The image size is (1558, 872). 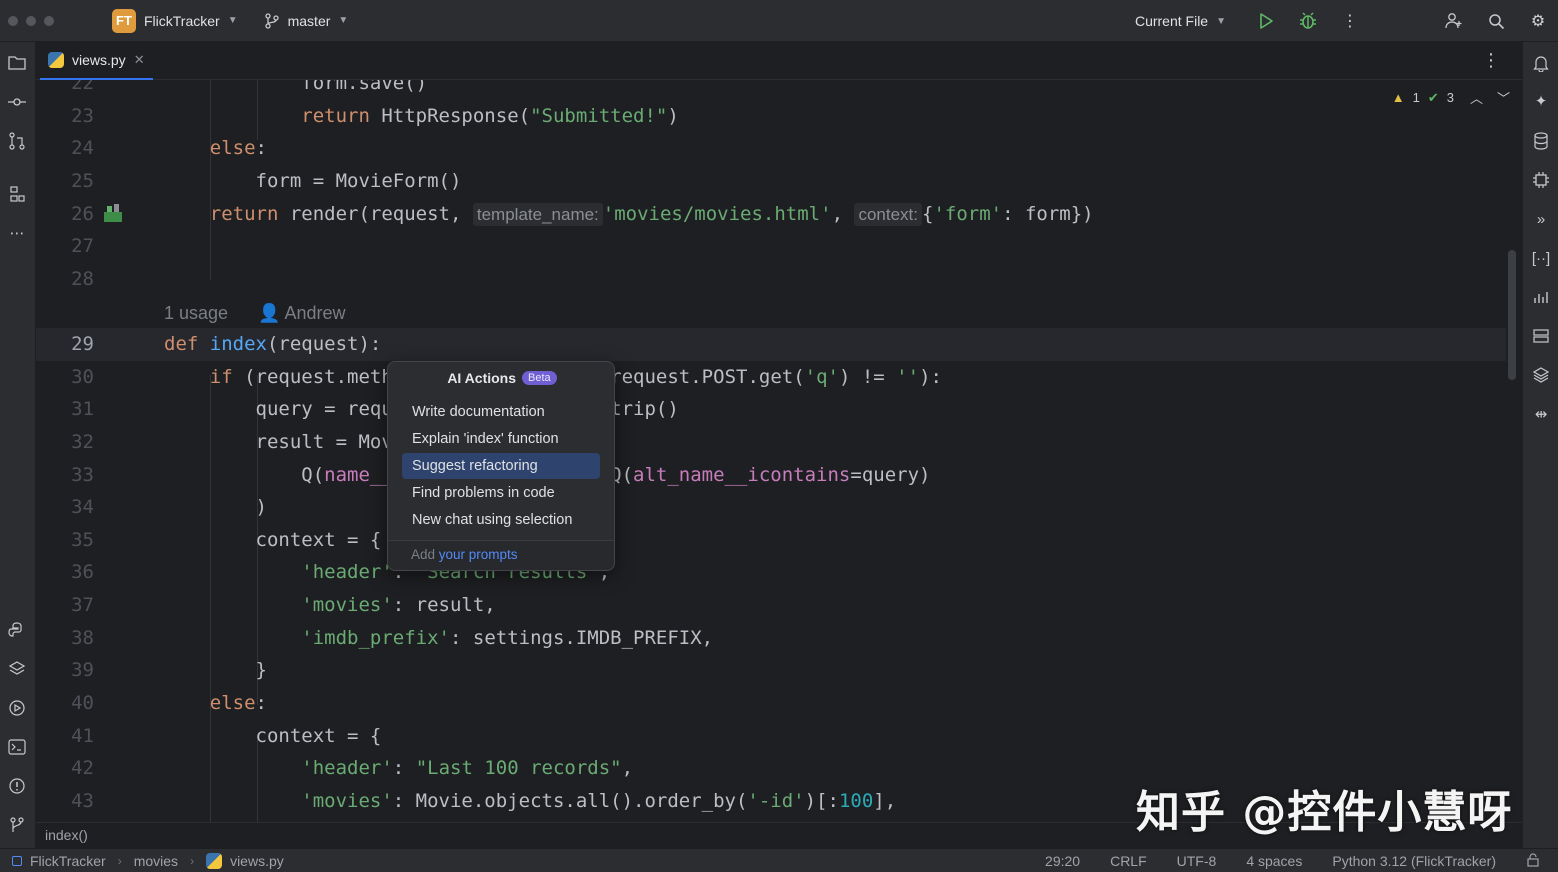 What do you see at coordinates (17, 669) in the screenshot?
I see `layers-icon` at bounding box center [17, 669].